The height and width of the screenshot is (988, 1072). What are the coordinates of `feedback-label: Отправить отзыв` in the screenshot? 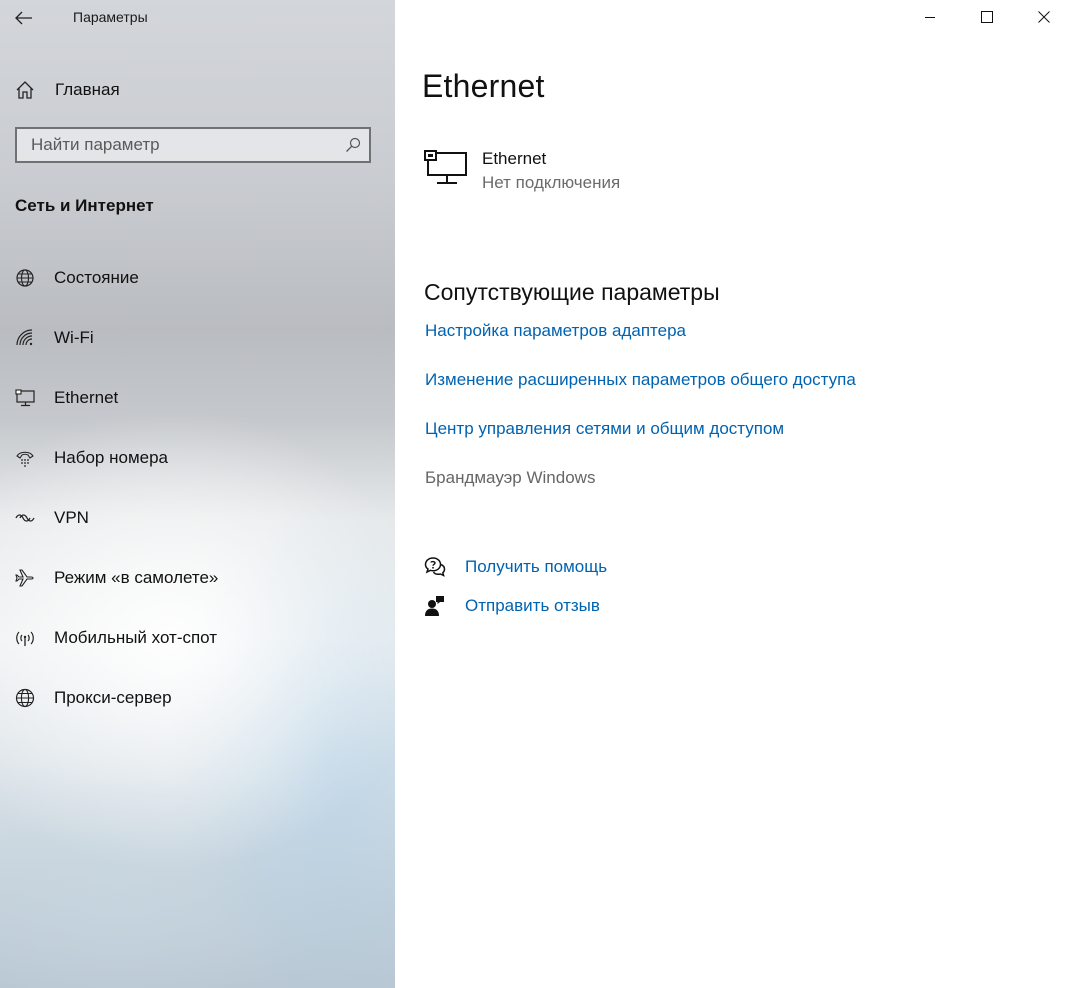 It's located at (532, 605).